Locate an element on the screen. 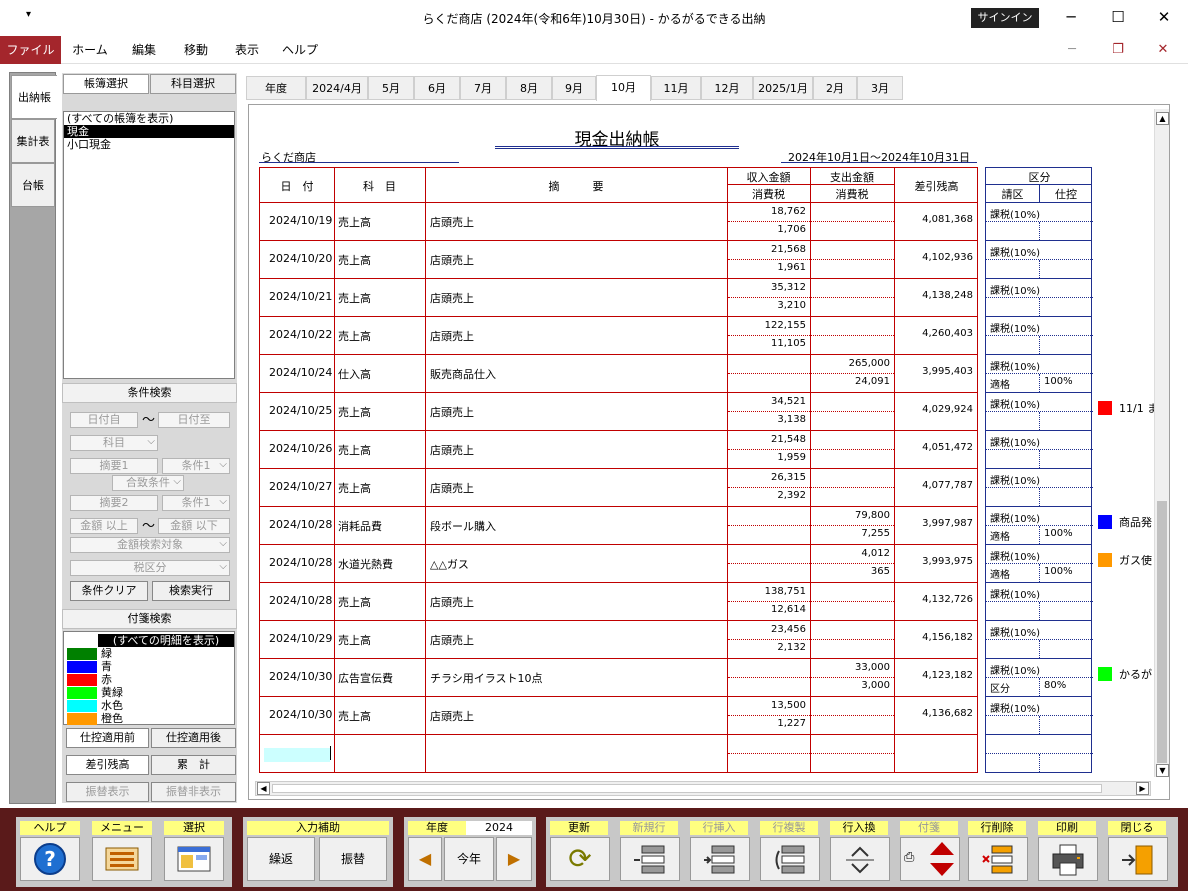 The height and width of the screenshot is (891, 1188). doc-close-icon: ✕ is located at coordinates (1163, 50).